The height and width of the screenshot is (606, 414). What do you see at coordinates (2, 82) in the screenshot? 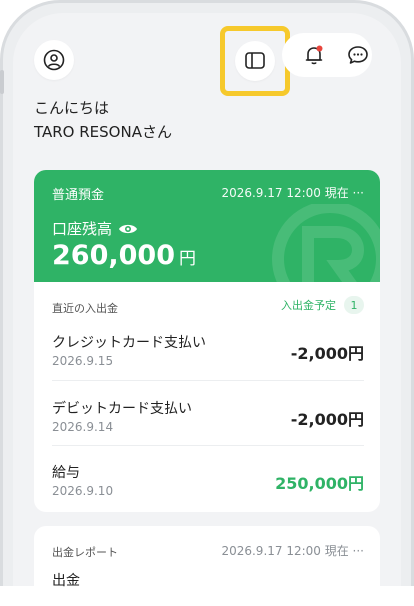
I see `phone-side-button` at bounding box center [2, 82].